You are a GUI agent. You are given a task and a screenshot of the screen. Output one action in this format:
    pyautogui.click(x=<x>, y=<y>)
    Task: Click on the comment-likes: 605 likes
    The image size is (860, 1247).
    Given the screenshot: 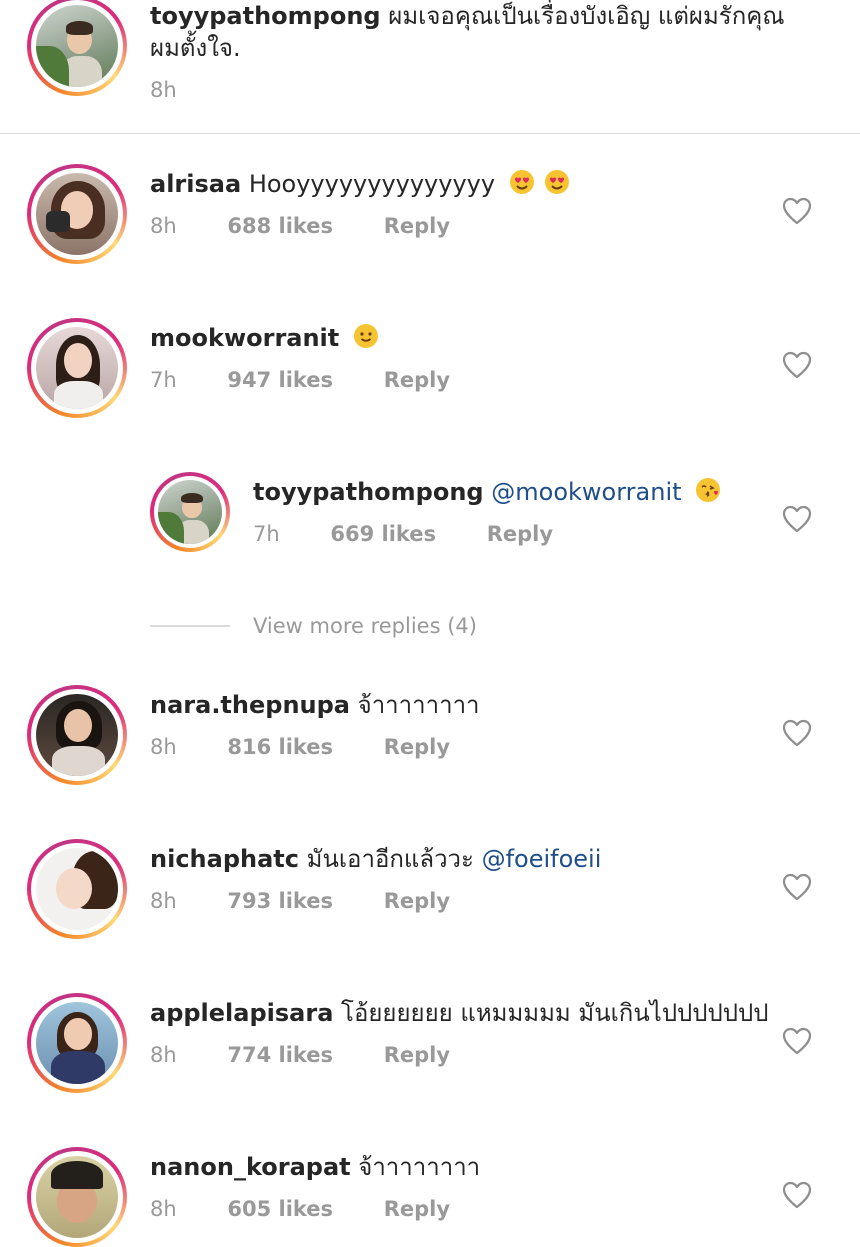 What is the action you would take?
    pyautogui.click(x=280, y=1209)
    